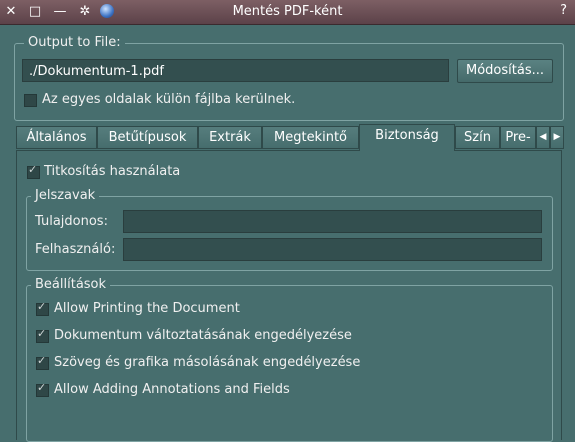 The height and width of the screenshot is (442, 575). Describe the element at coordinates (42, 362) in the screenshot. I see `allow-copy-checkbox` at that location.